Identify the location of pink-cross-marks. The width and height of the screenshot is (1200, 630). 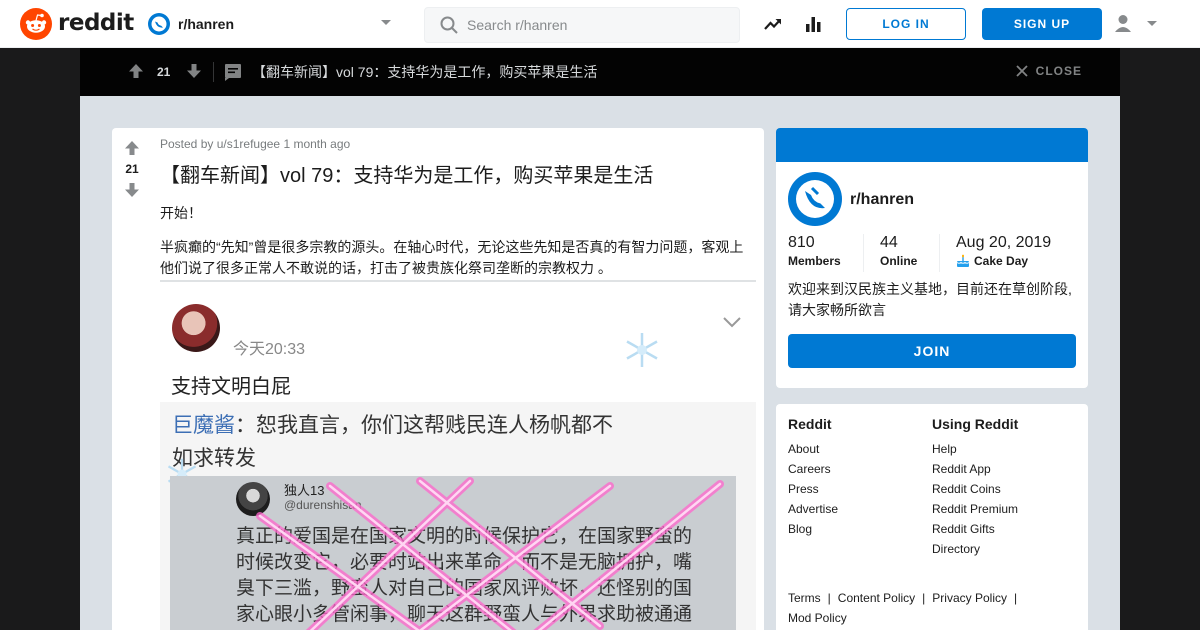
(490, 553).